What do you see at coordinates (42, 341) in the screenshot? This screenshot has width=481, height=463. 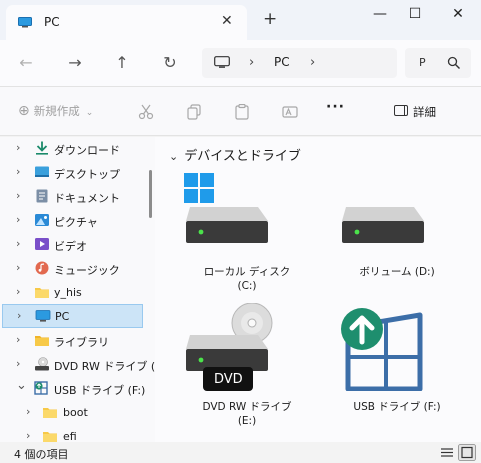 I see `library-icon` at bounding box center [42, 341].